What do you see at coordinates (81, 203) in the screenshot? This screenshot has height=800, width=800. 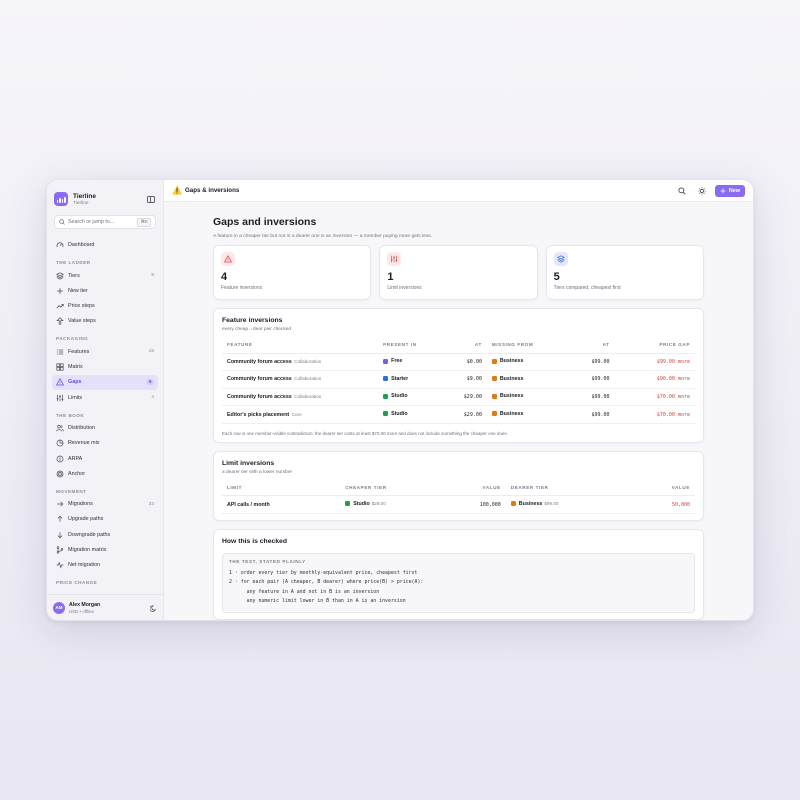 I see `app-sub: Tierline` at bounding box center [81, 203].